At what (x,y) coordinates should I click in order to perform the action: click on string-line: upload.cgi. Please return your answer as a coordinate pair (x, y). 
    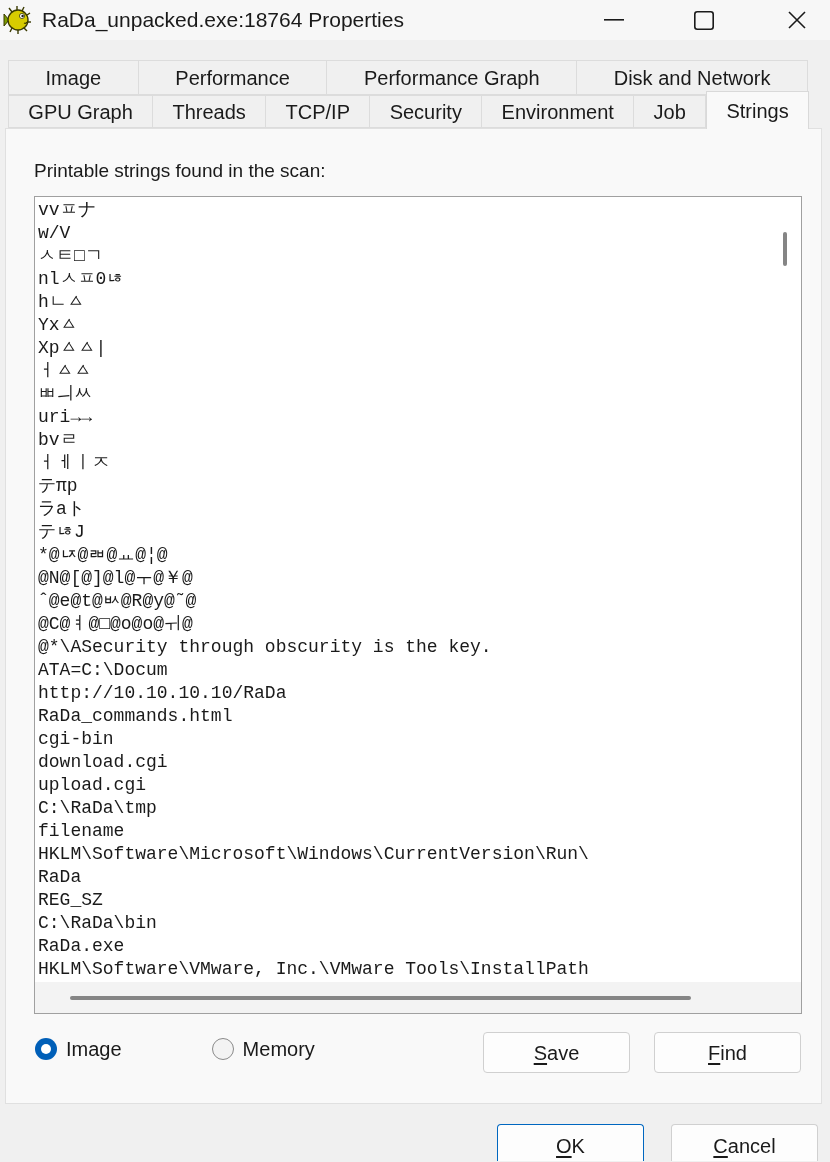
    Looking at the image, I should click on (92, 785).